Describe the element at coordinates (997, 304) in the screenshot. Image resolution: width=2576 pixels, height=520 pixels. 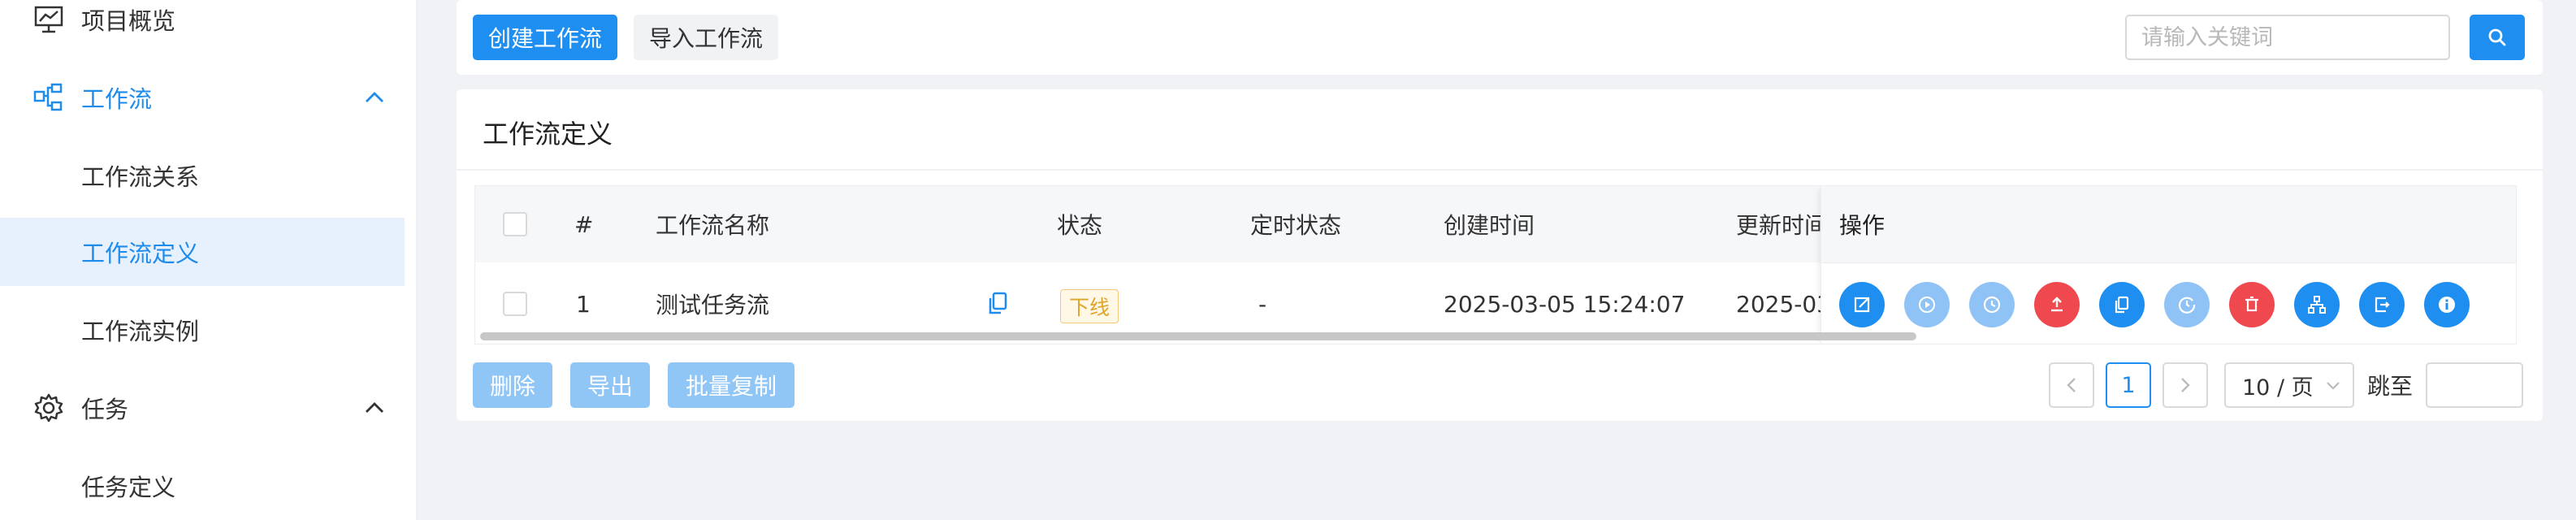
I see `copy-name-icon` at that location.